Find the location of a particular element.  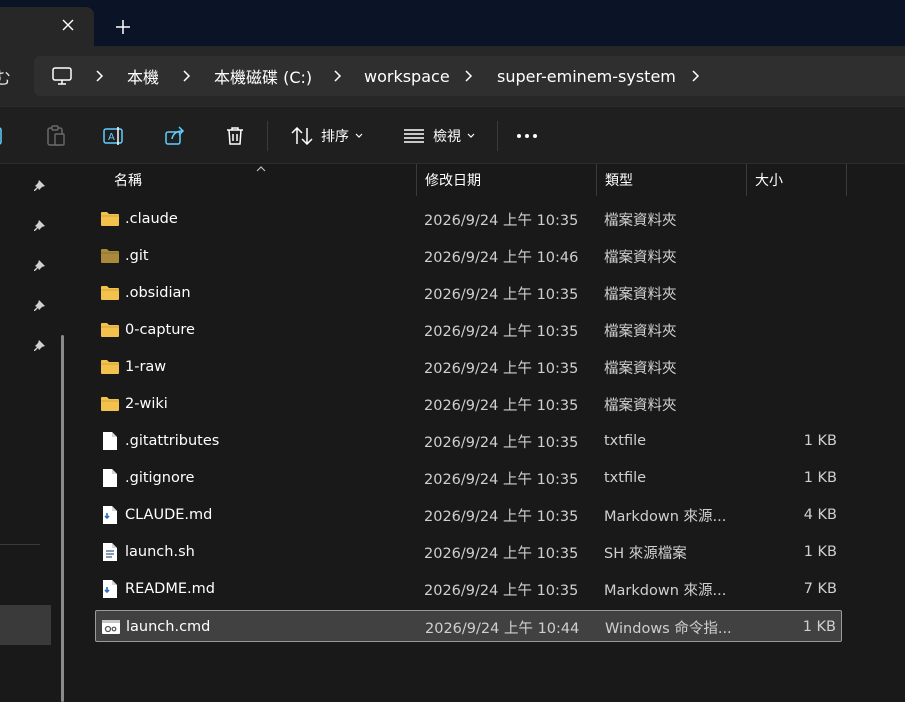

file-name: CLAUDE.md is located at coordinates (169, 515).